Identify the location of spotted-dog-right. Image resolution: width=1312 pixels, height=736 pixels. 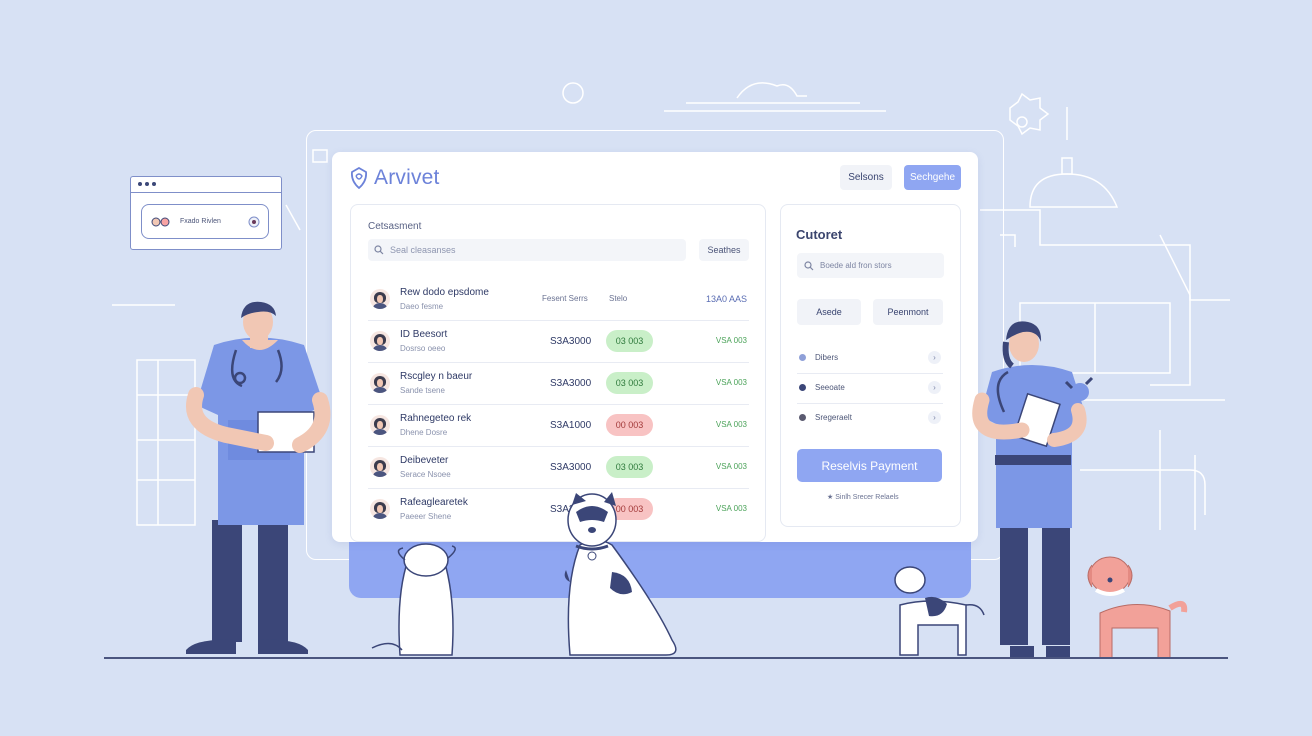
(939, 611).